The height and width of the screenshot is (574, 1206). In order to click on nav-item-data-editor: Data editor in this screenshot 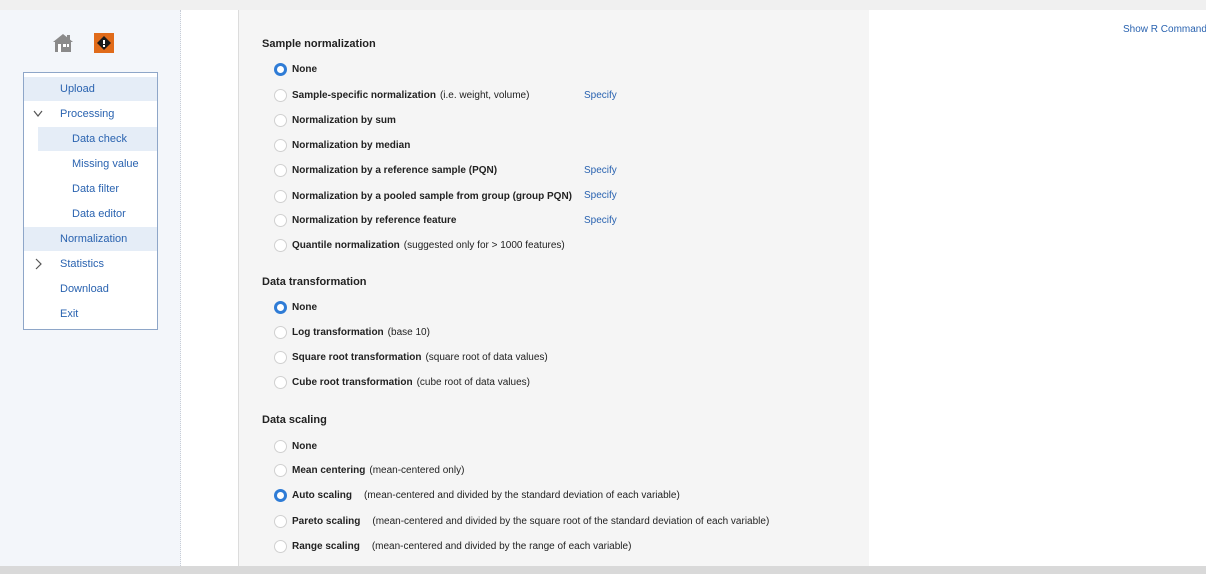, I will do `click(90, 214)`.